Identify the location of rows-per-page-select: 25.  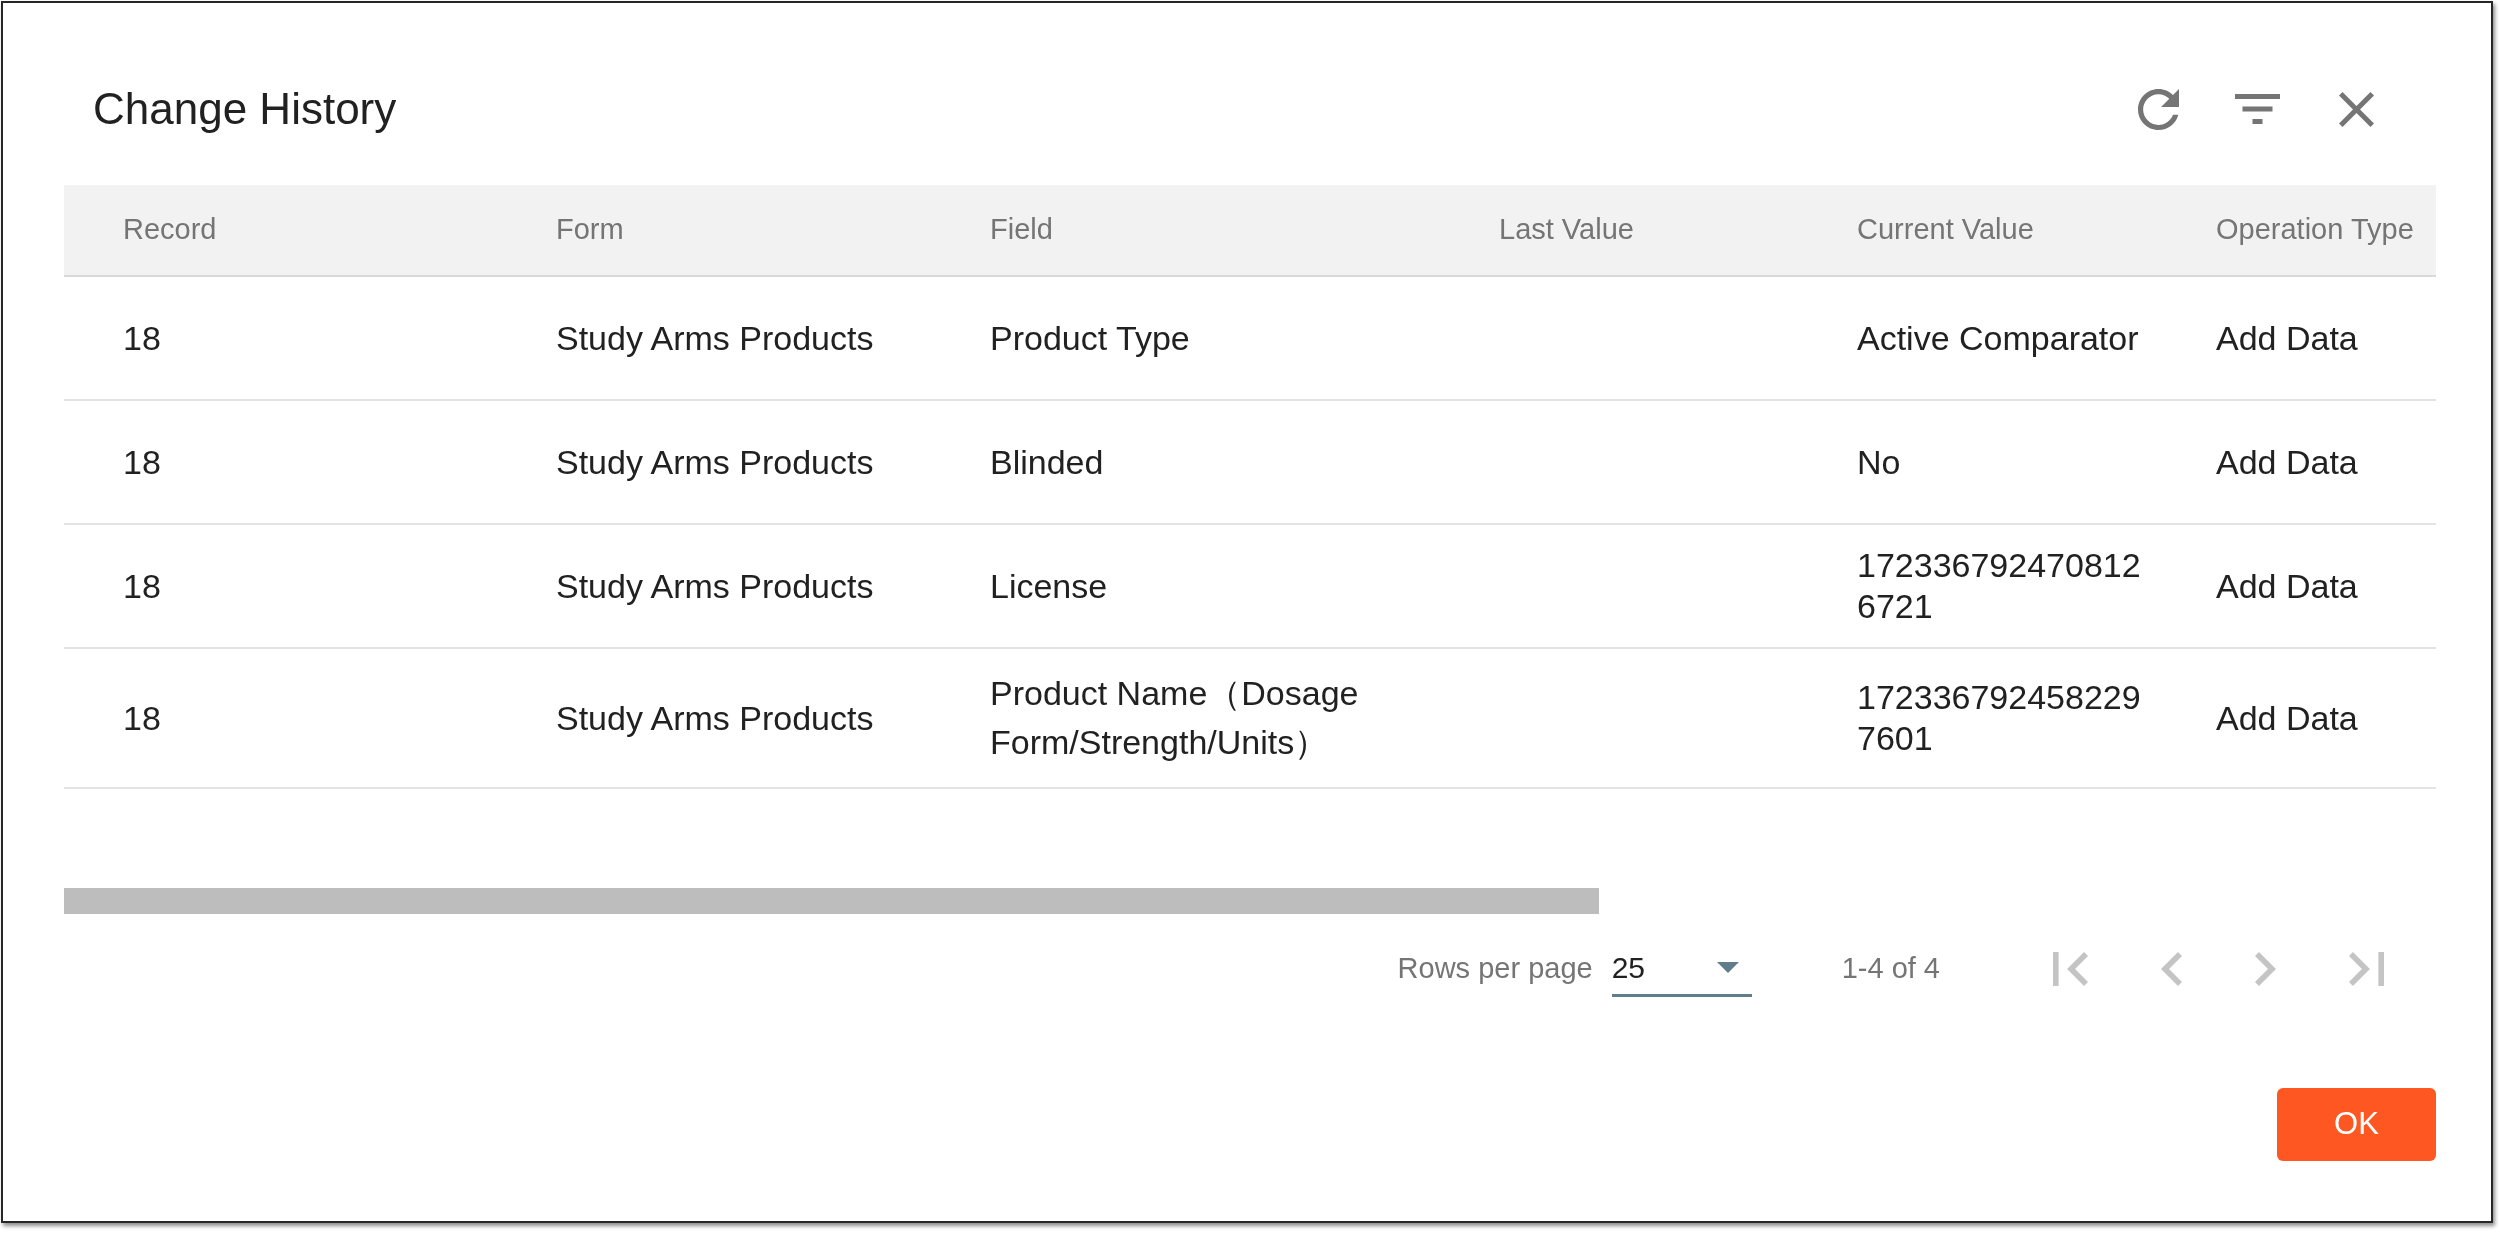
(1681, 969).